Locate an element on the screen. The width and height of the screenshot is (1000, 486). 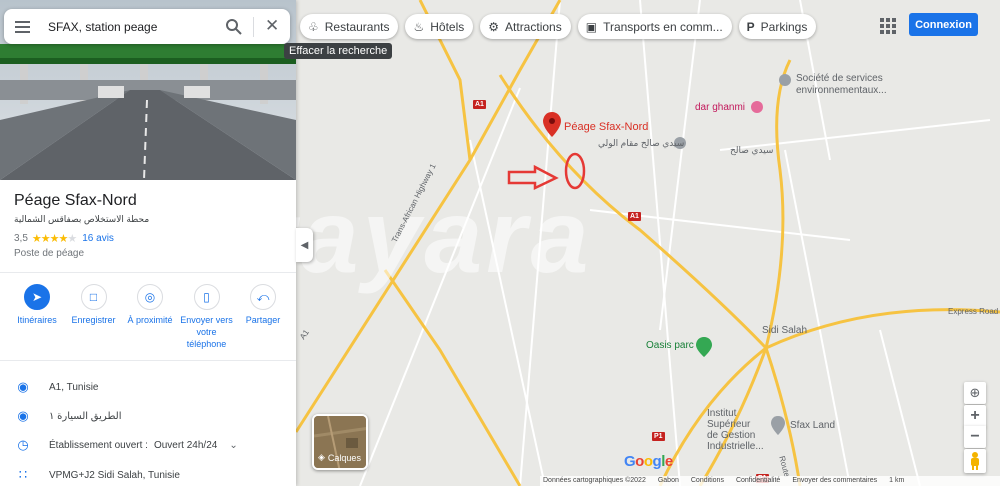
layers-label-wrap: ◈ Calques is located at coordinates (339, 457).